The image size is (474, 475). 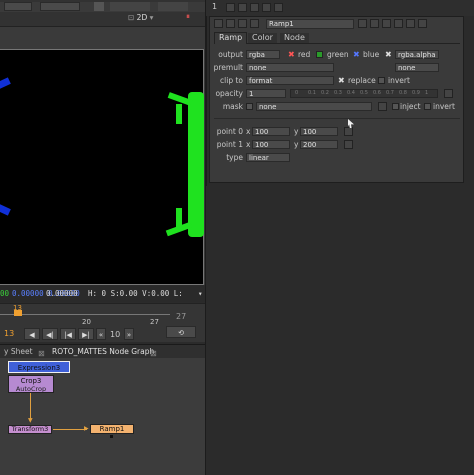 I want to click on node-expression: Expression3, so click(x=39, y=367).